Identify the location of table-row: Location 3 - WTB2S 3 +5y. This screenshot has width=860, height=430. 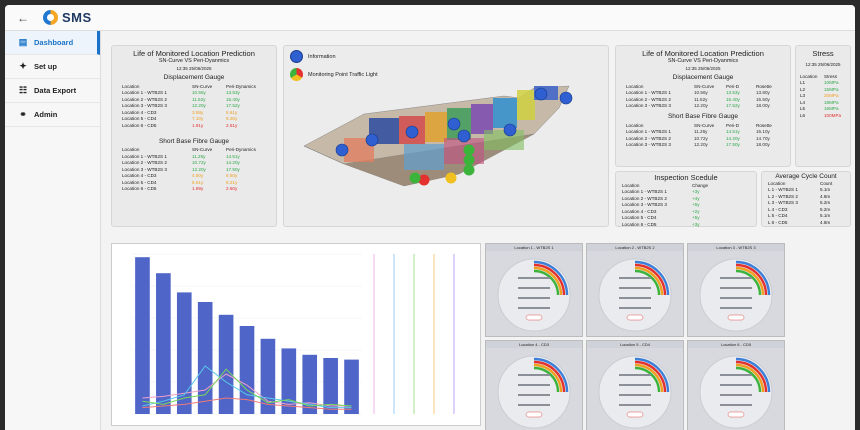
(665, 205).